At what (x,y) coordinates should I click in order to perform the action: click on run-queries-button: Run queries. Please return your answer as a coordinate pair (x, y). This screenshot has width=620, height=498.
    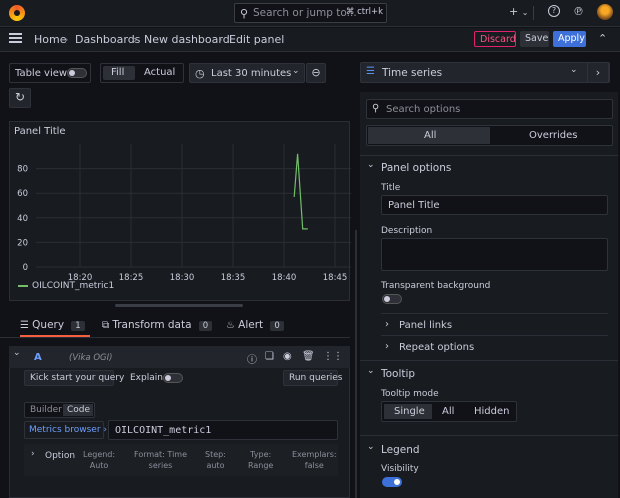
    Looking at the image, I should click on (313, 378).